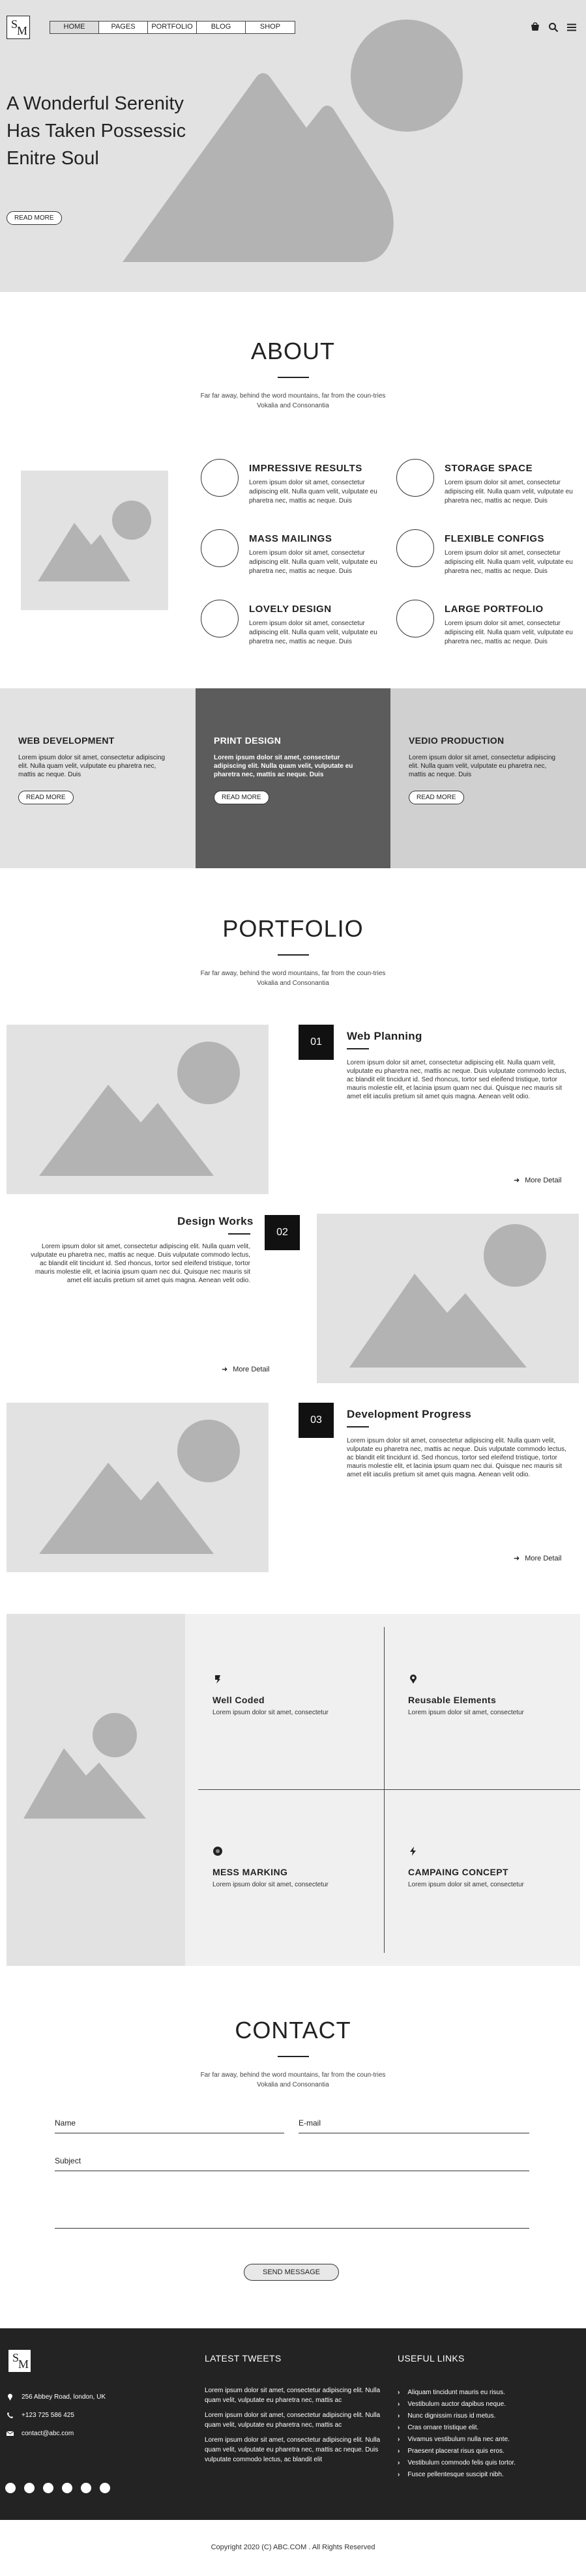 This screenshot has width=586, height=2576. I want to click on nav-item-pages: PAGES, so click(124, 27).